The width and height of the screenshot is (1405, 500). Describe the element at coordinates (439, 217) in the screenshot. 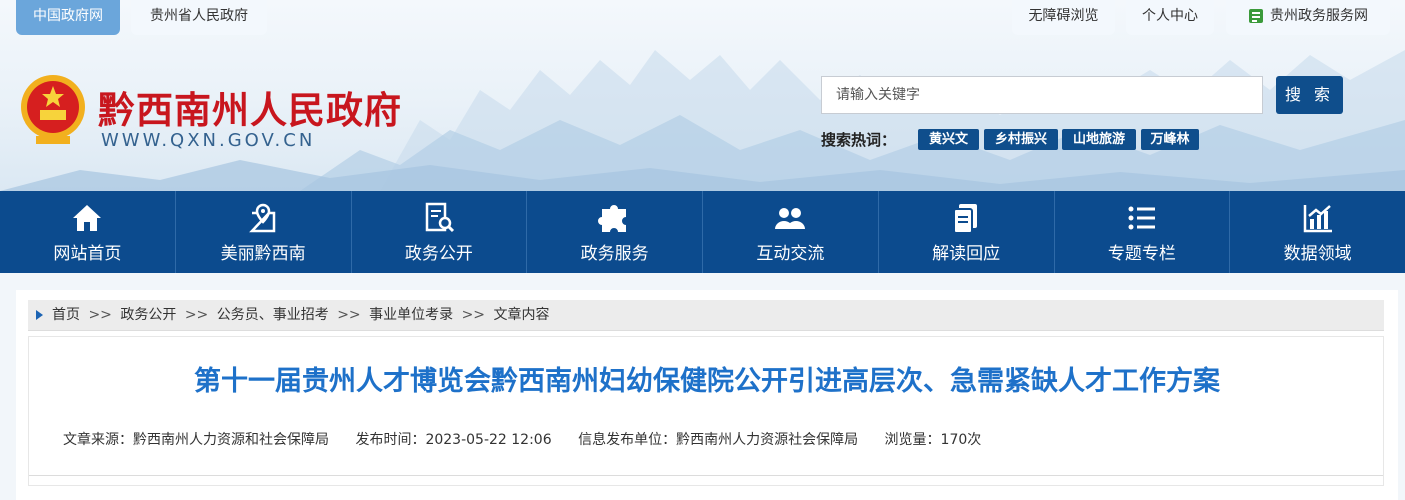

I see `document-search-icon` at that location.